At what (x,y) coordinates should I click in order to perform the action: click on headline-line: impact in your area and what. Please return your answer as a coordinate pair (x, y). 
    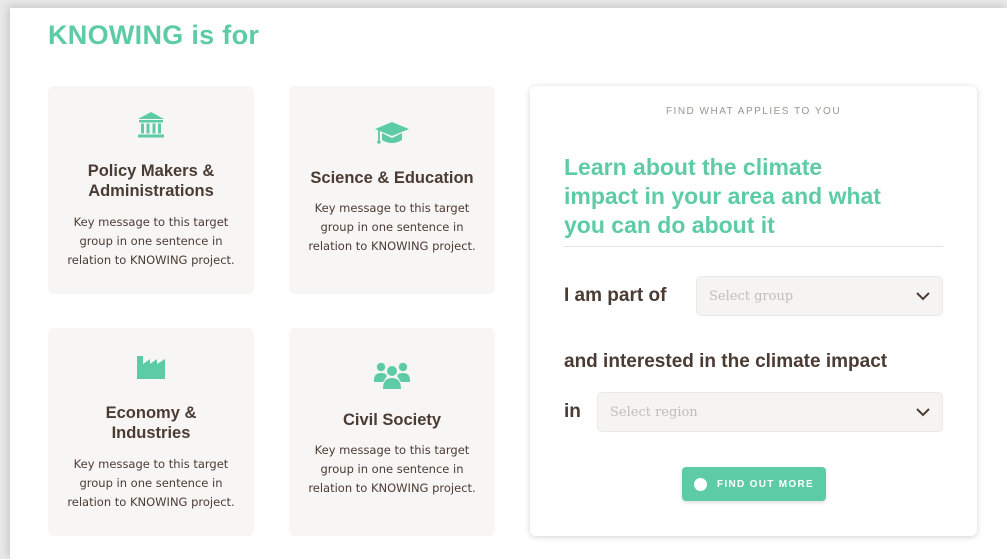
    Looking at the image, I should click on (722, 196).